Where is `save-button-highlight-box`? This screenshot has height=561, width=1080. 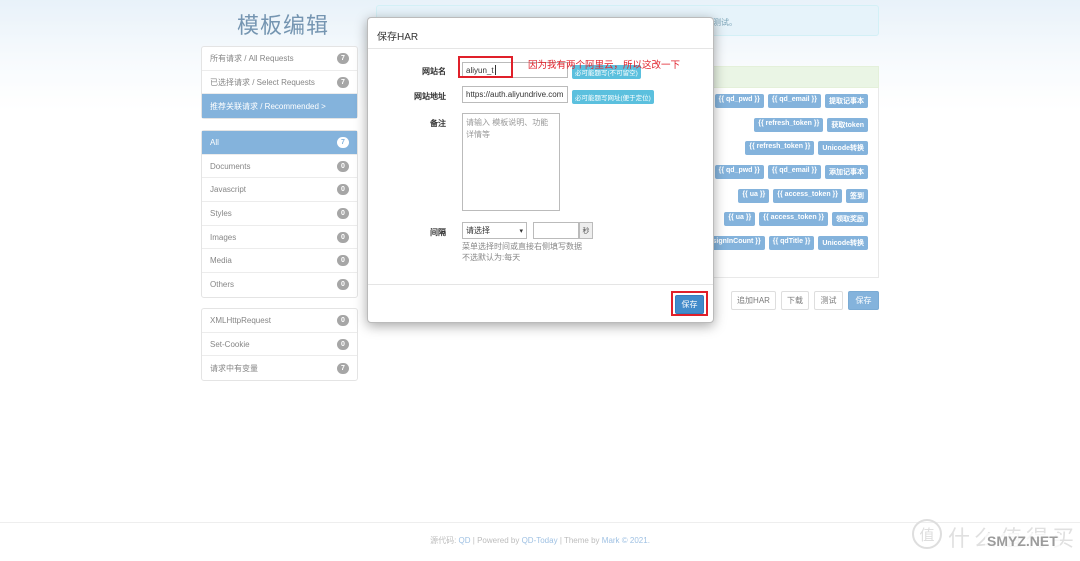
save-button-highlight-box is located at coordinates (689, 303).